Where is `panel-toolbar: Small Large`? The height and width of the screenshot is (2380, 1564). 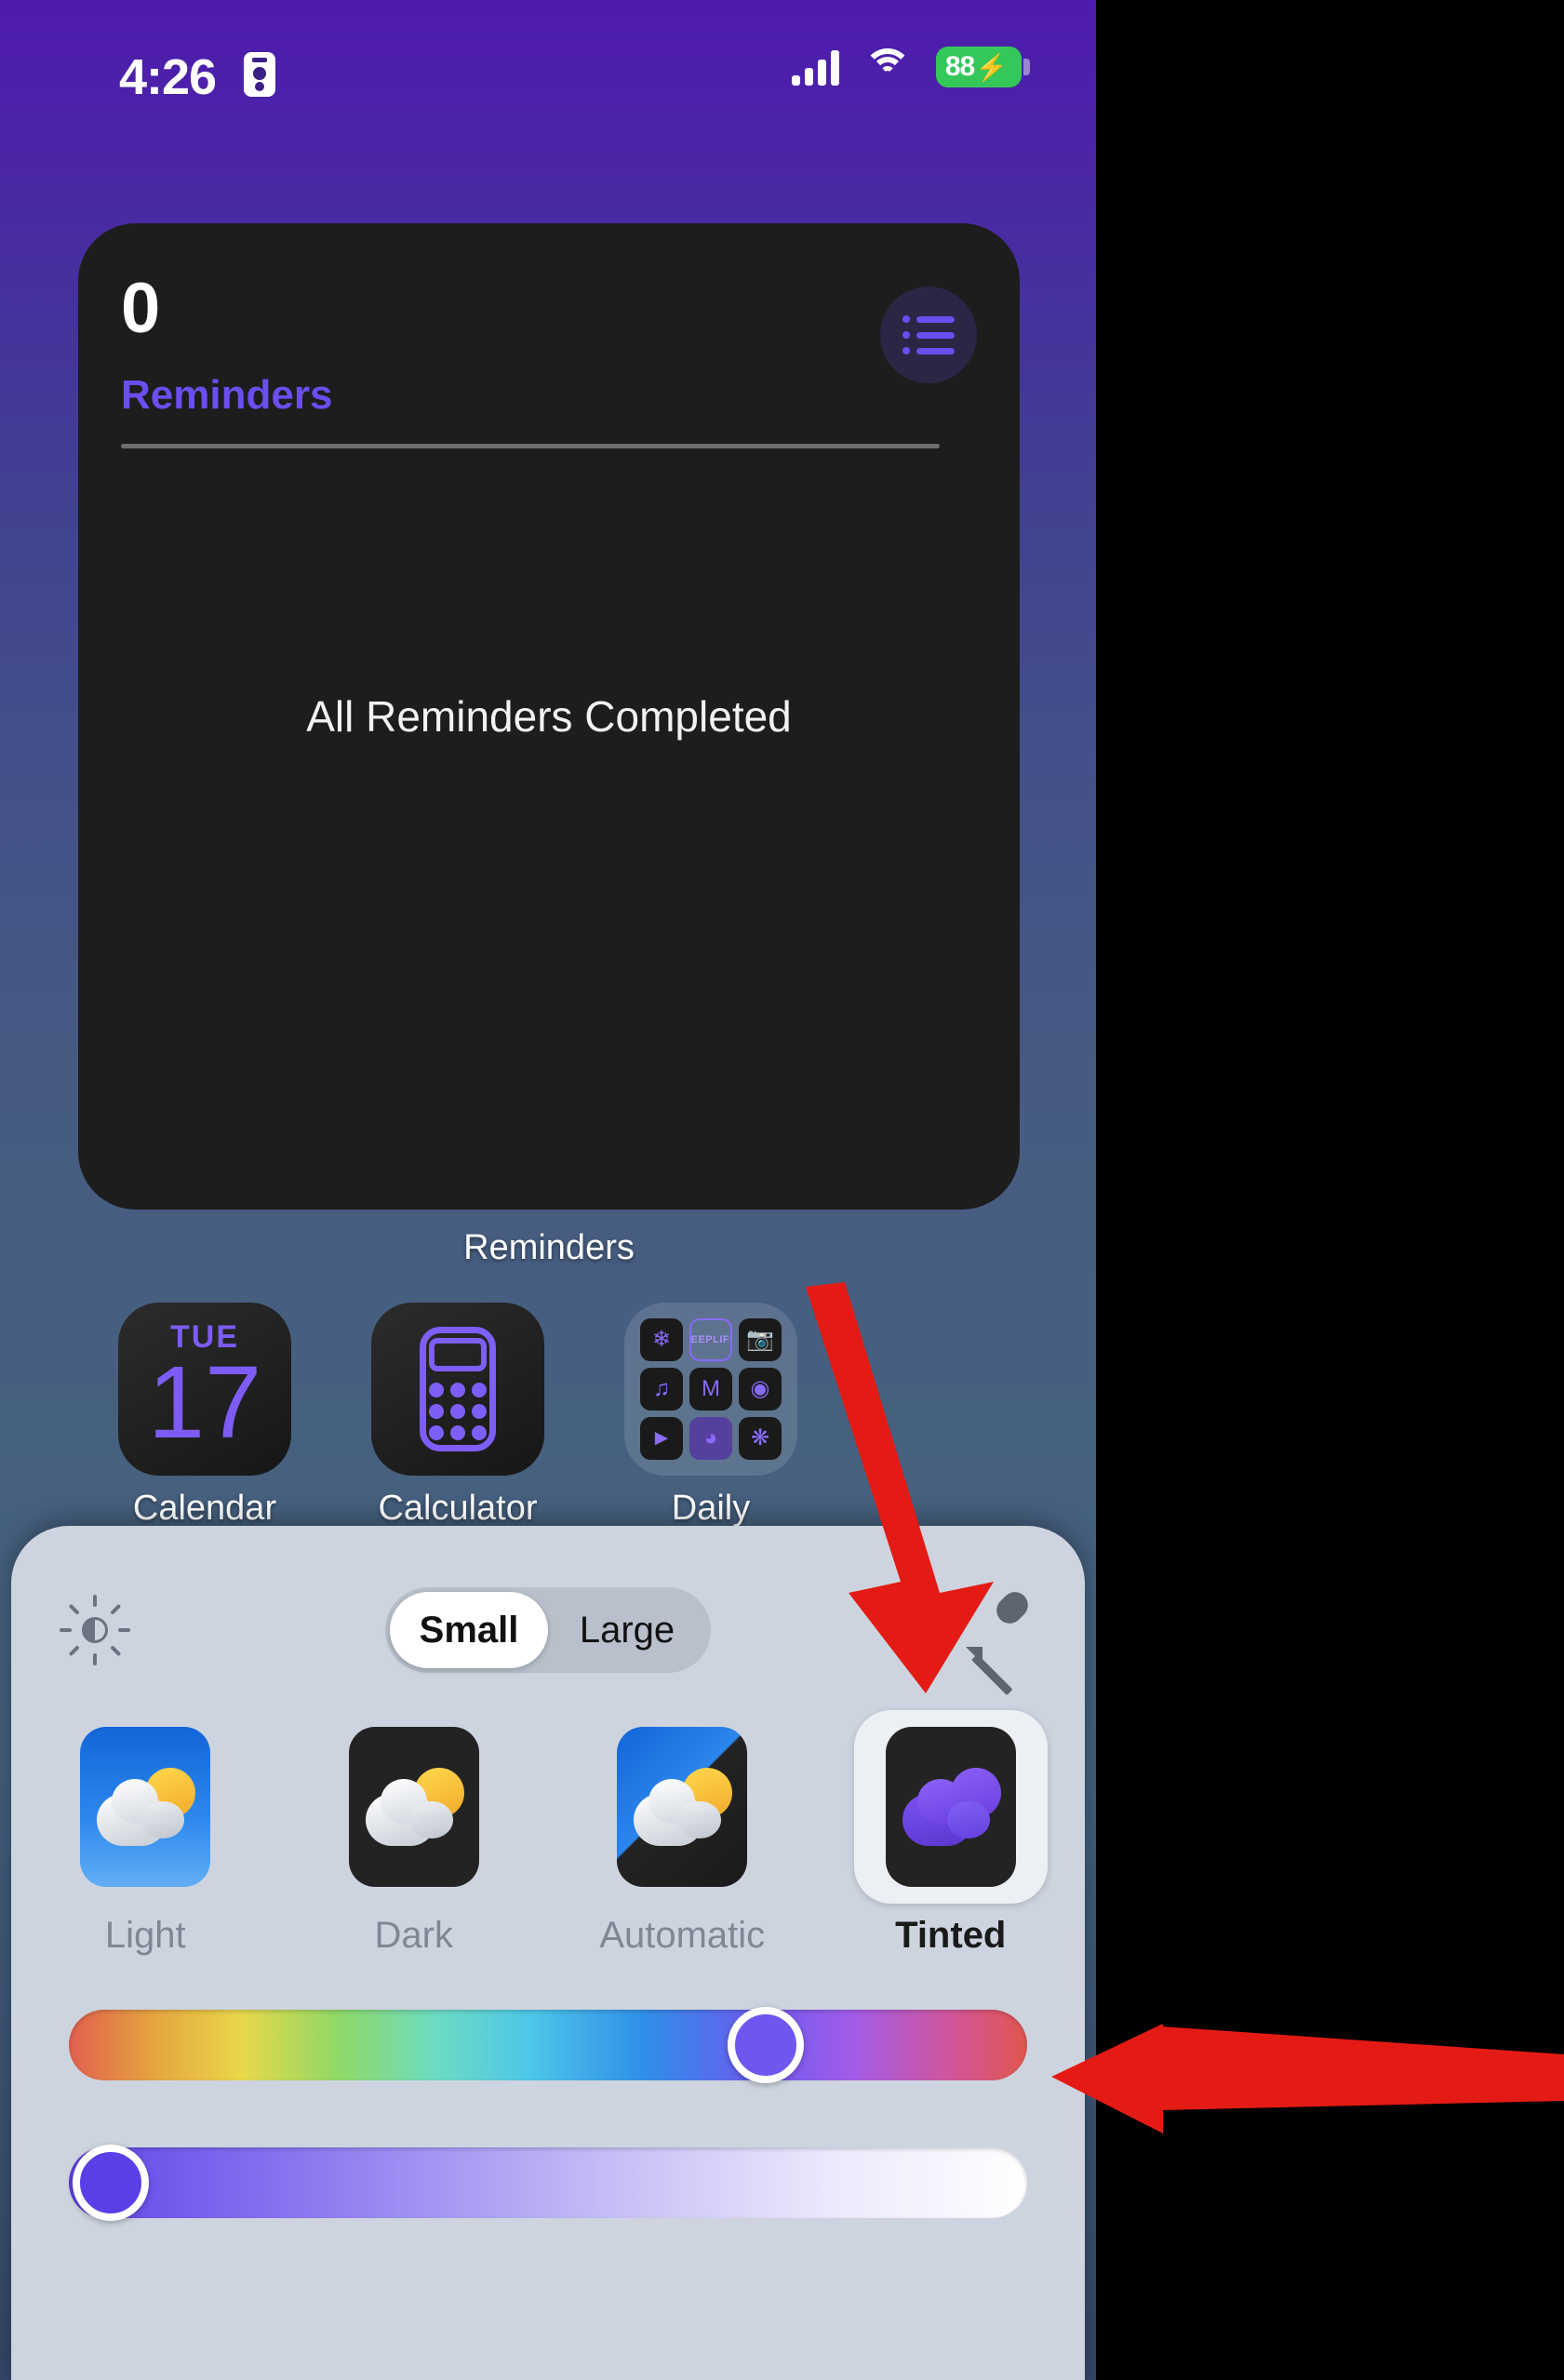 panel-toolbar: Small Large is located at coordinates (548, 1632).